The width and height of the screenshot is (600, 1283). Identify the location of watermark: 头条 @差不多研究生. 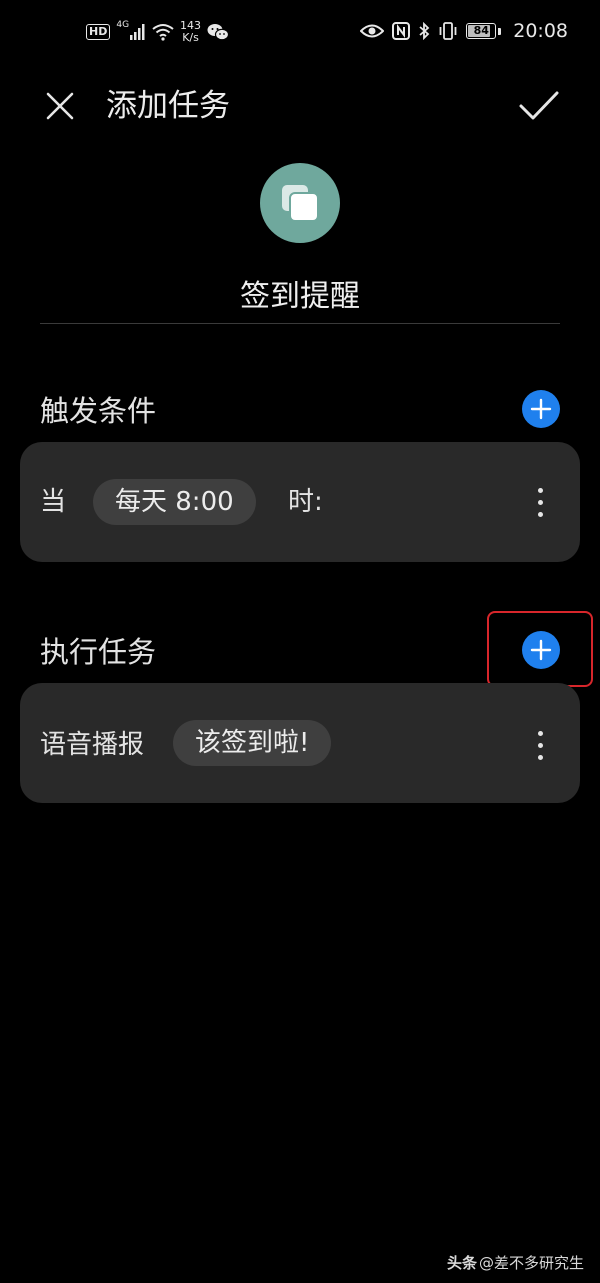
(515, 1262).